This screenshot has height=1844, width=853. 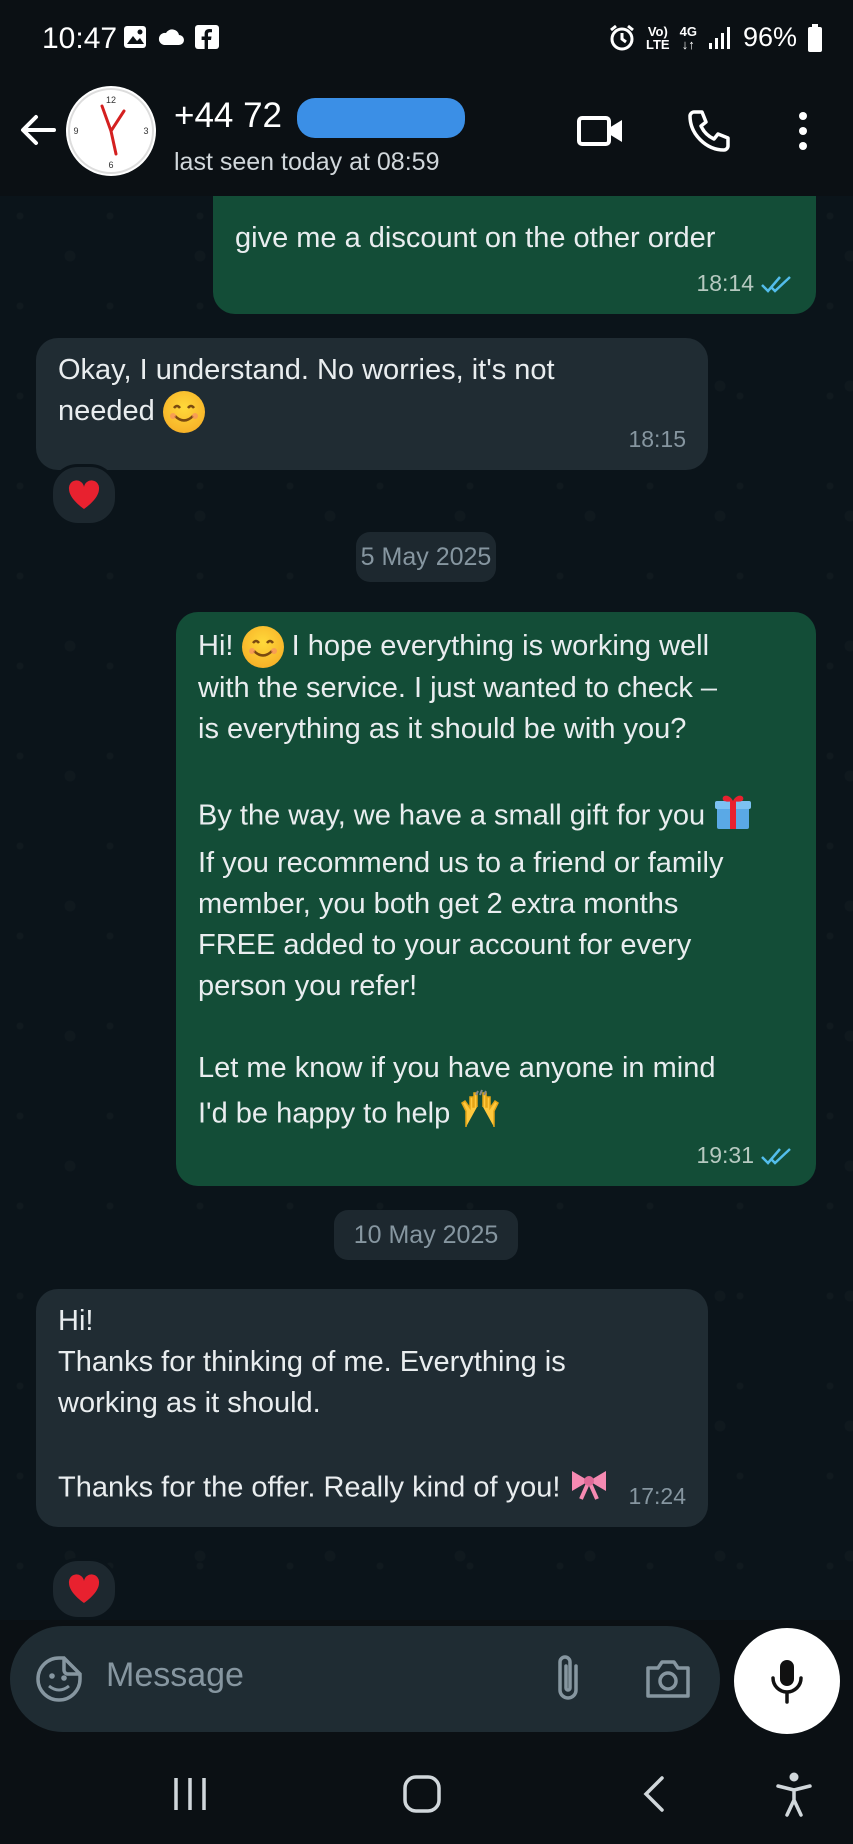 What do you see at coordinates (658, 37) in the screenshot?
I see `volte-indicator: Vo) LTE` at bounding box center [658, 37].